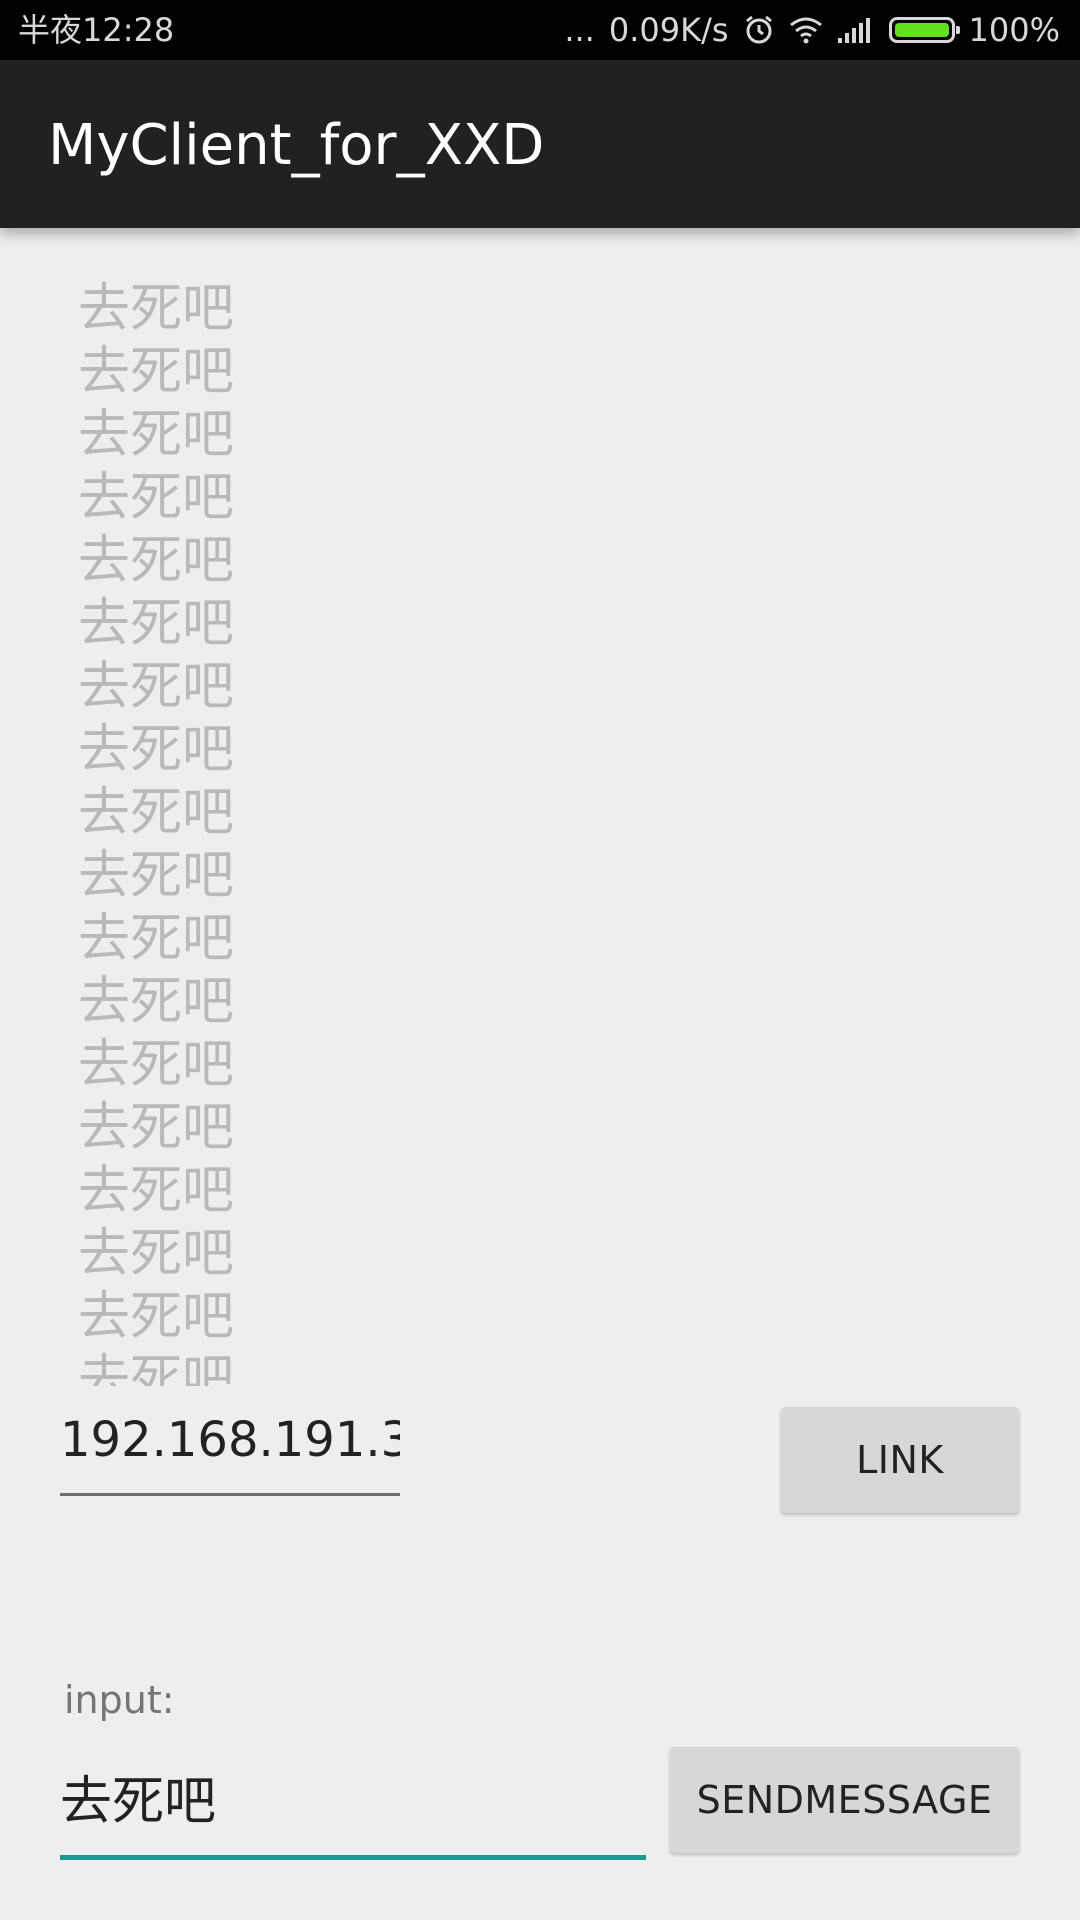 The width and height of the screenshot is (1080, 1920). What do you see at coordinates (844, 1800) in the screenshot?
I see `send-message-button: SENDMESSAGE` at bounding box center [844, 1800].